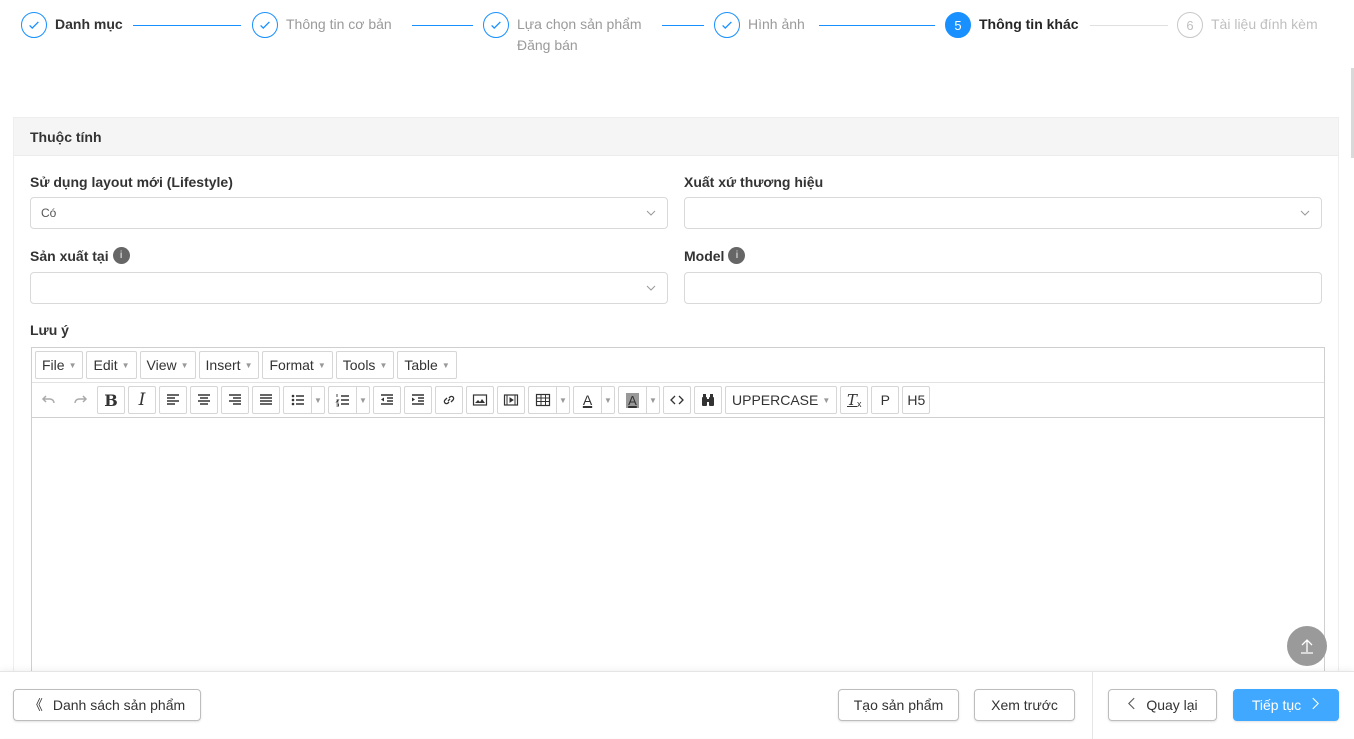  Describe the element at coordinates (161, 365) in the screenshot. I see `menu-label: View` at that location.